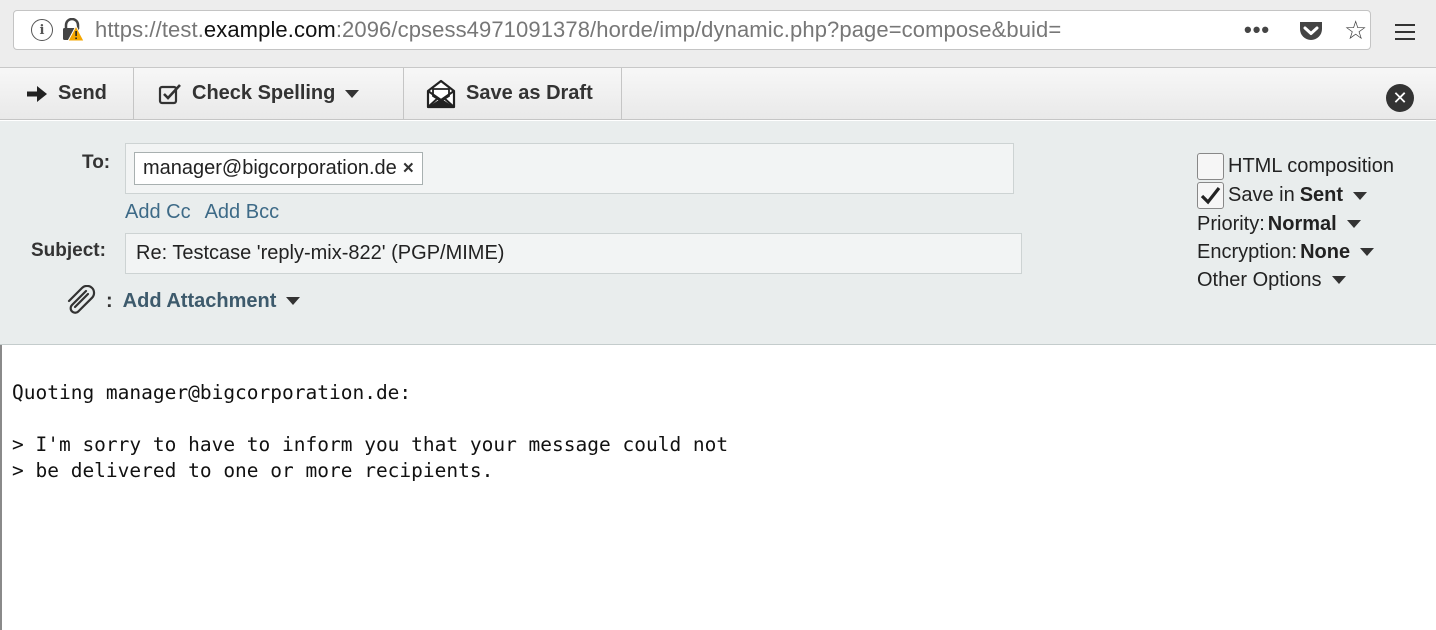 Image resolution: width=1436 pixels, height=630 pixels. I want to click on menu-icon, so click(1405, 32).